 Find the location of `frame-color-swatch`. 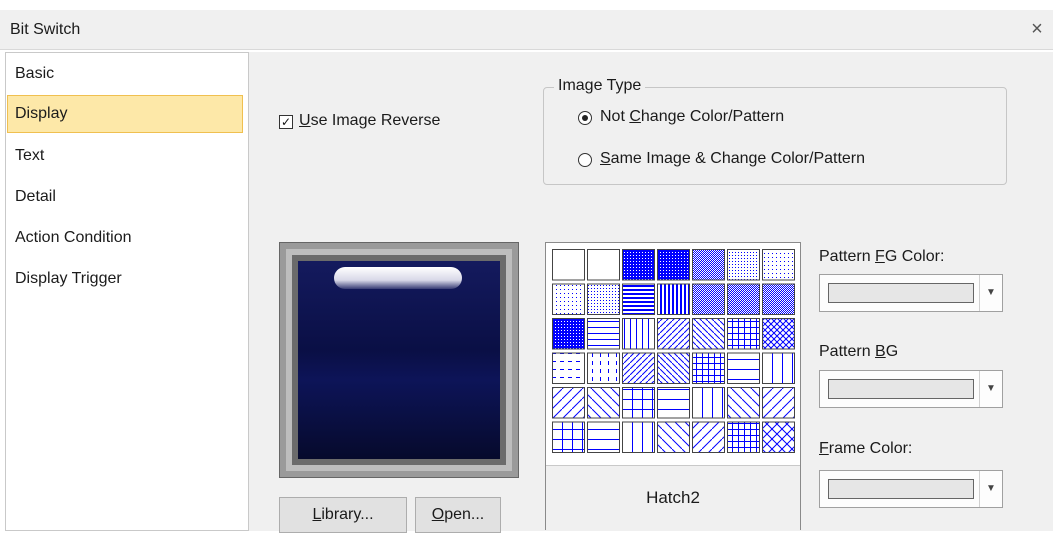

frame-color-swatch is located at coordinates (901, 489).